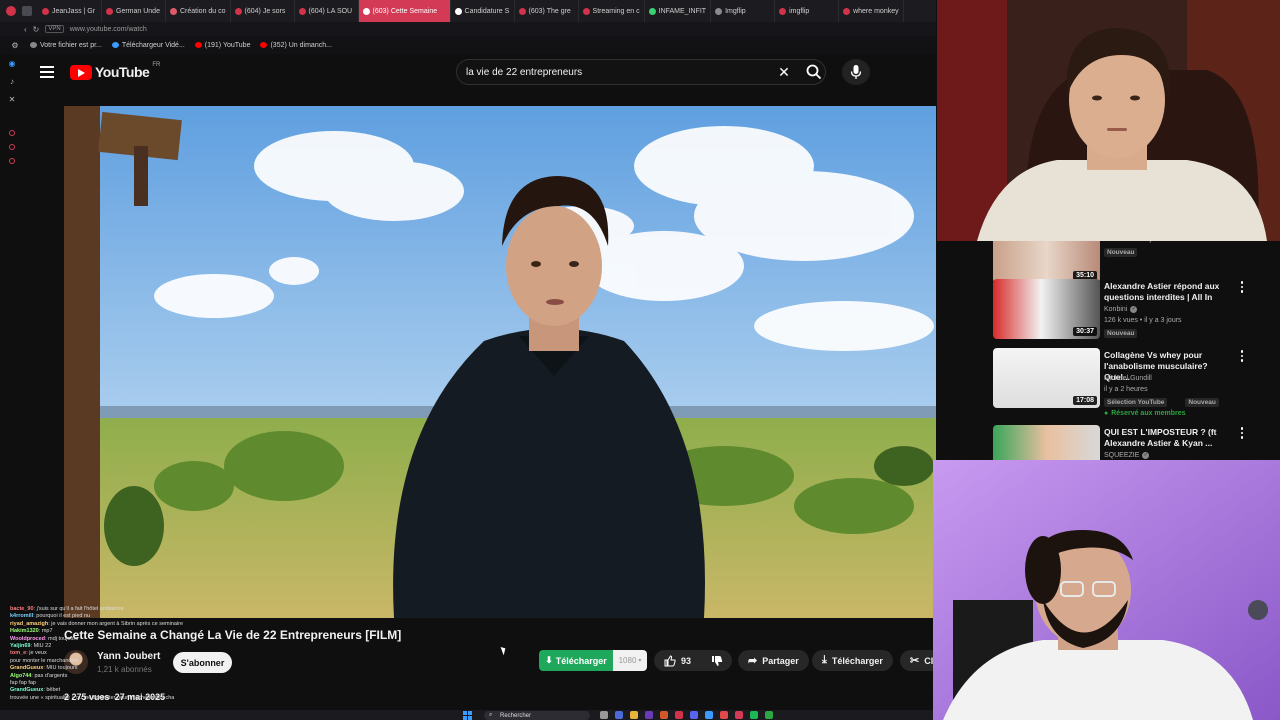 The height and width of the screenshot is (720, 1280). What do you see at coordinates (634, 715) in the screenshot?
I see `file-explorer-icon` at bounding box center [634, 715].